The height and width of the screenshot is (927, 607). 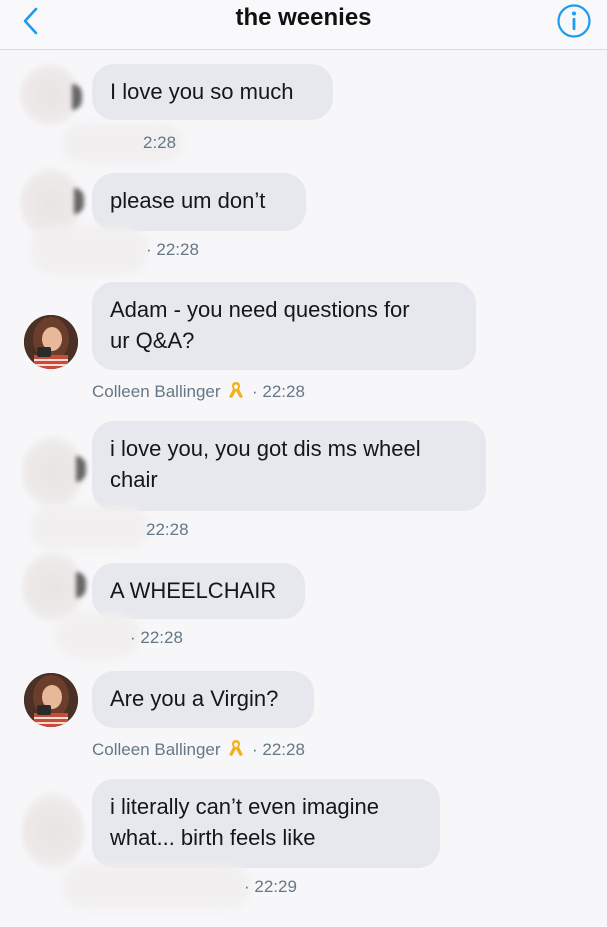 What do you see at coordinates (202, 91) in the screenshot?
I see `message-text: I love you so much` at bounding box center [202, 91].